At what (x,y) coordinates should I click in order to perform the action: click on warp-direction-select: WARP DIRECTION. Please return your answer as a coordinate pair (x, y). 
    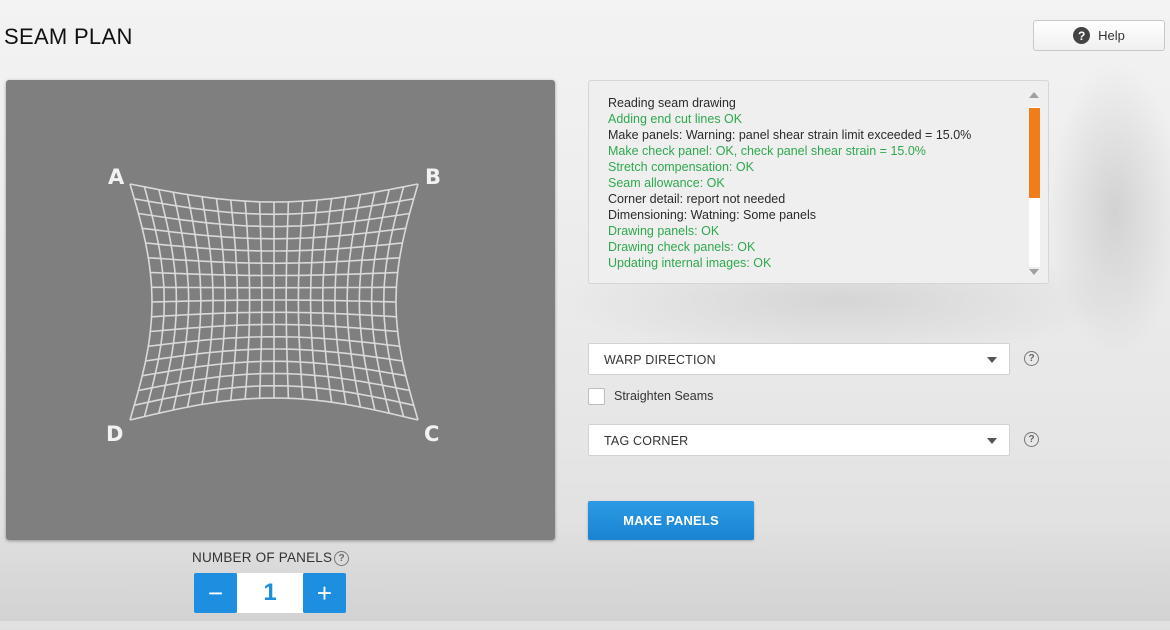
    Looking at the image, I should click on (799, 359).